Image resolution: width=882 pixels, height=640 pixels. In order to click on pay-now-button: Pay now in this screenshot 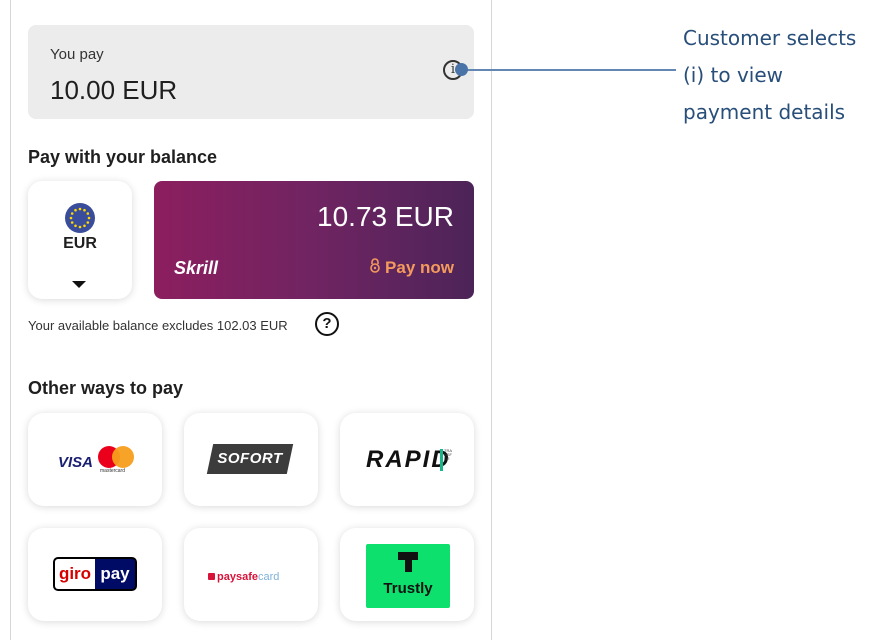, I will do `click(411, 268)`.